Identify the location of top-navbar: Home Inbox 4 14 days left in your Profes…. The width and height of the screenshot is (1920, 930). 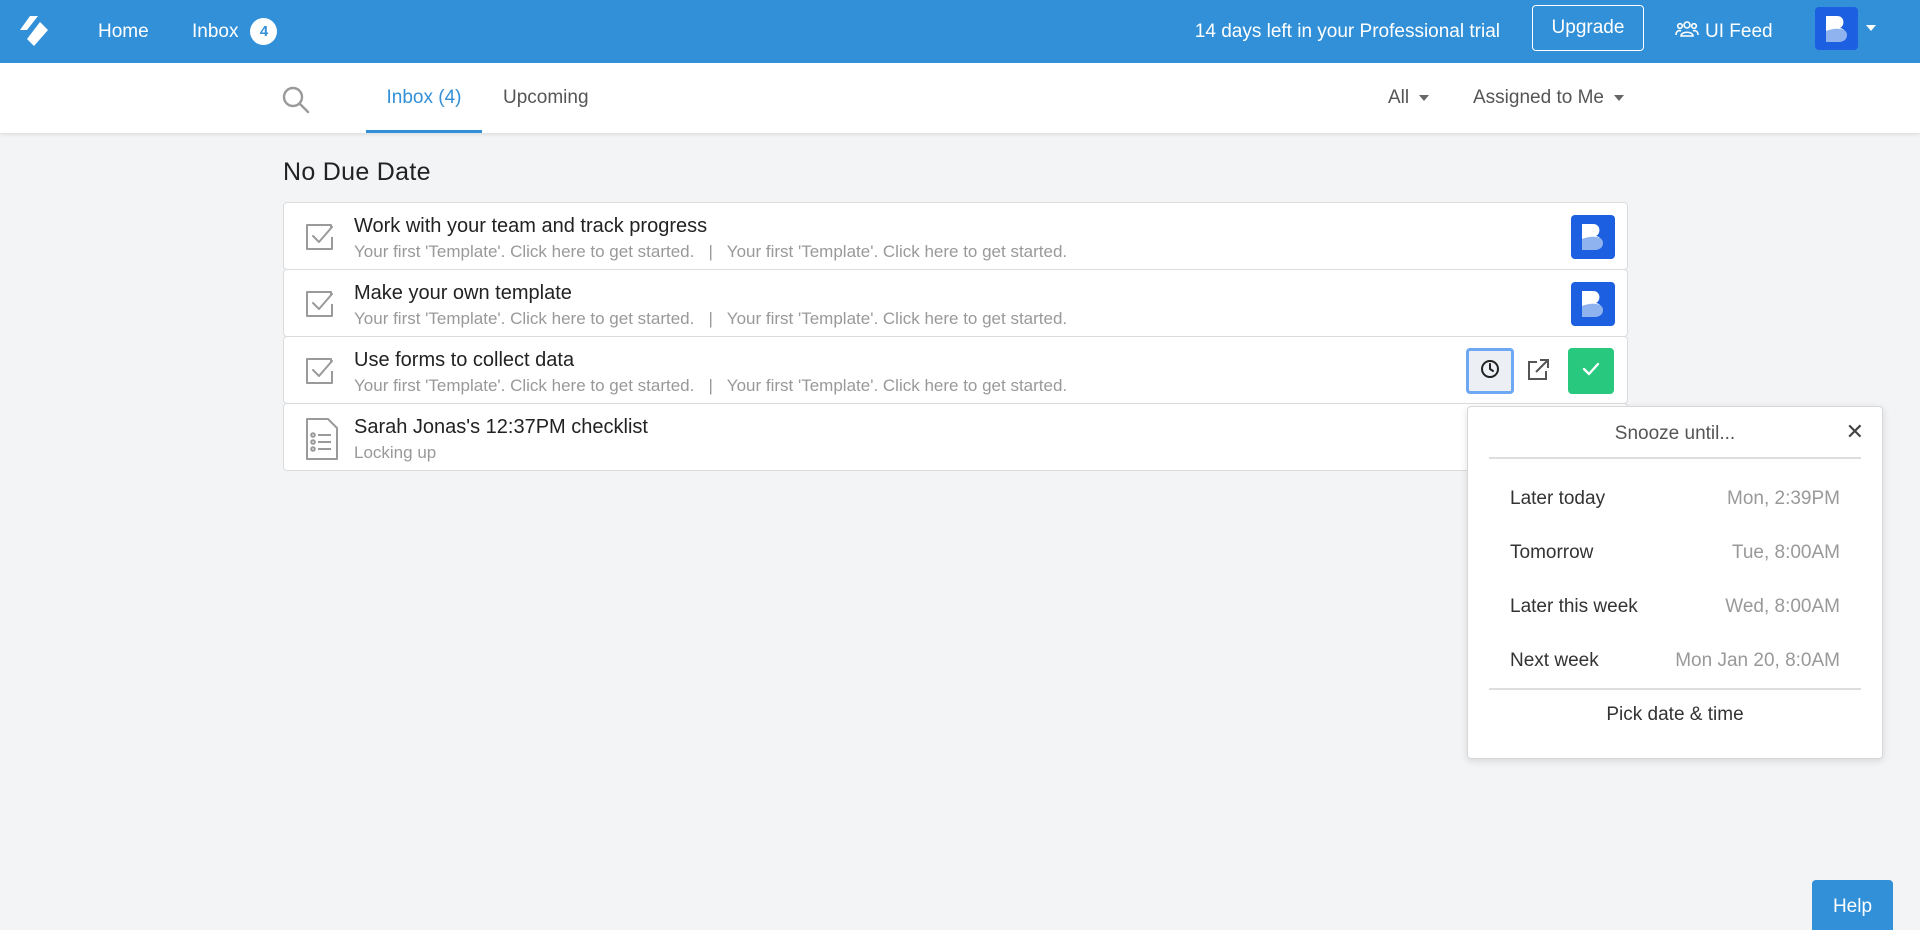
(960, 31).